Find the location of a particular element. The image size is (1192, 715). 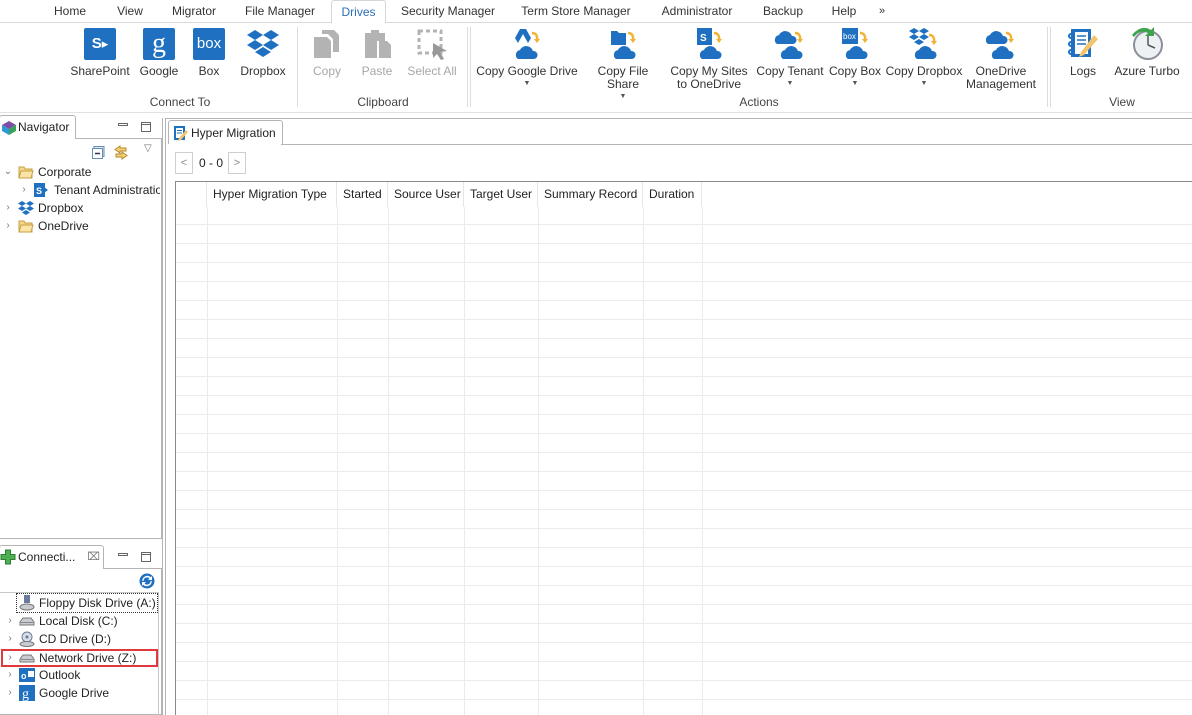

connection-item-google-drive: › g Google Drive is located at coordinates (79, 693).